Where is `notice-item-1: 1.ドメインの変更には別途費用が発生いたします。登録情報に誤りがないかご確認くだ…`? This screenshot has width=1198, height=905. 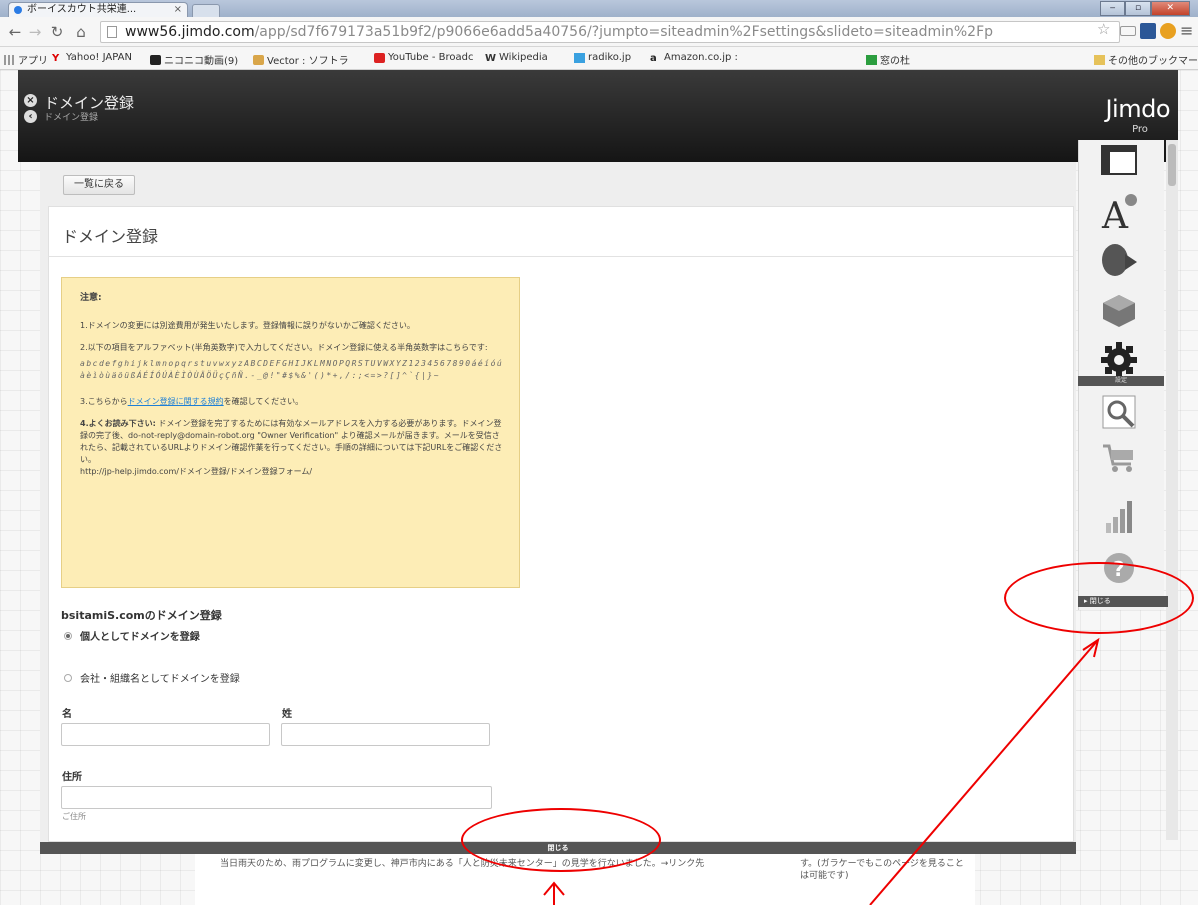 notice-item-1: 1.ドメインの変更には別途費用が発生いたします。登録情報に誤りがないかご確認くだ… is located at coordinates (247, 325).